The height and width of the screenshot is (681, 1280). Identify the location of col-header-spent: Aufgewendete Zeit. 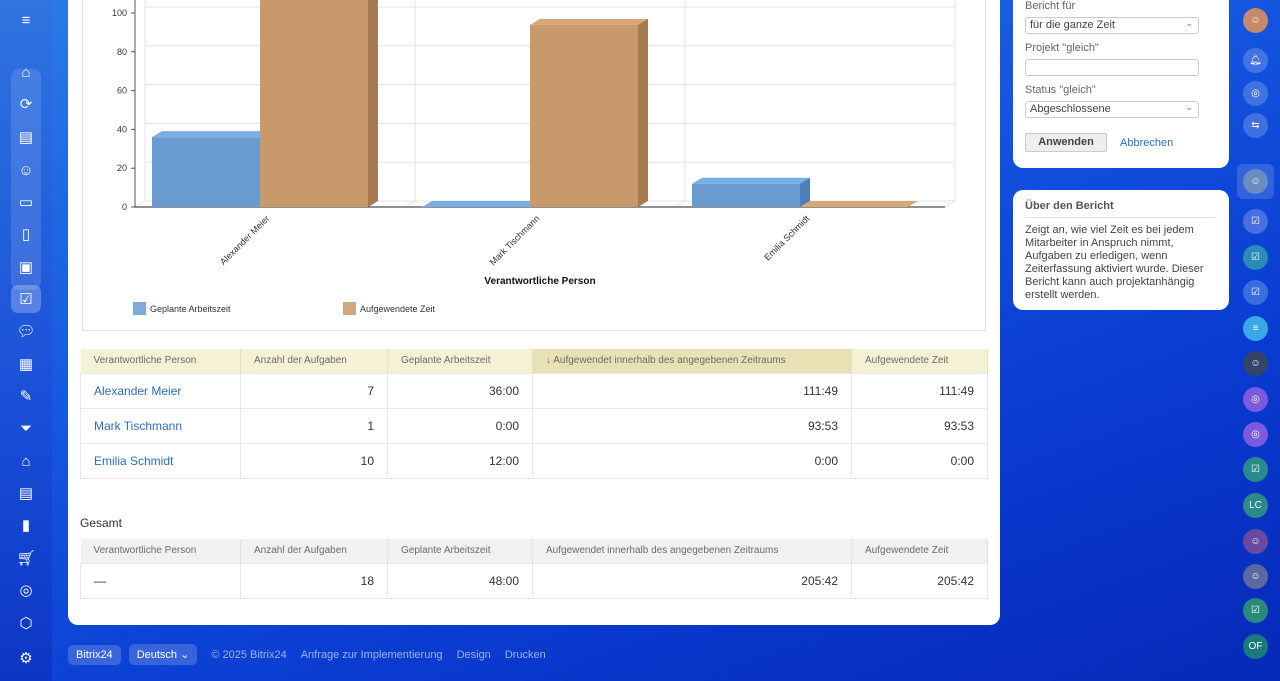
(919, 361).